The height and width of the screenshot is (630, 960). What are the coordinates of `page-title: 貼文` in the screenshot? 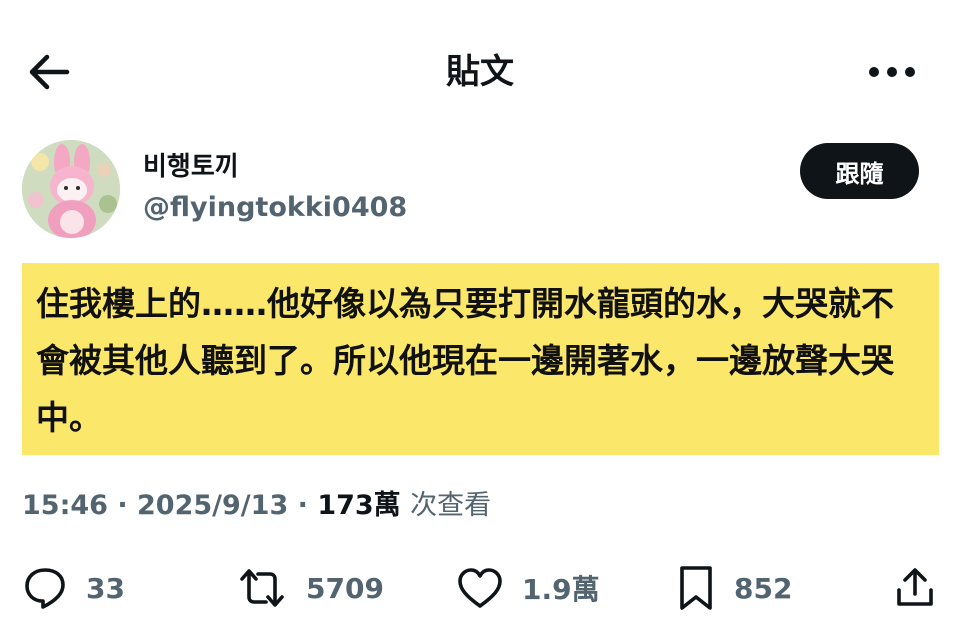 It's located at (480, 72).